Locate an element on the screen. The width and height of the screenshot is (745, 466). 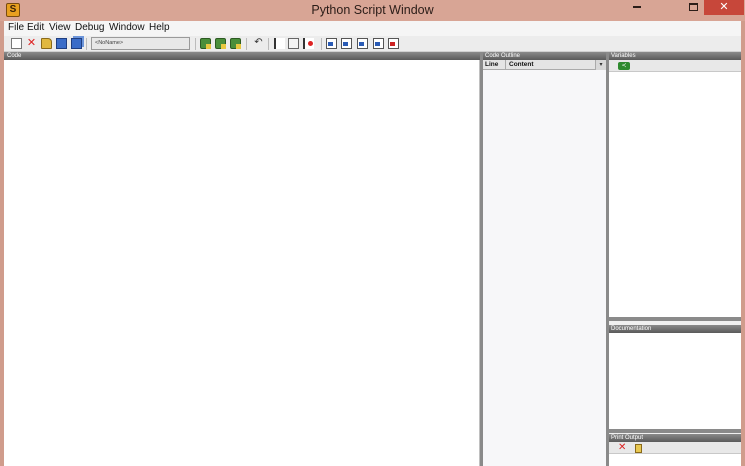
menu-help: Help is located at coordinates (159, 27).